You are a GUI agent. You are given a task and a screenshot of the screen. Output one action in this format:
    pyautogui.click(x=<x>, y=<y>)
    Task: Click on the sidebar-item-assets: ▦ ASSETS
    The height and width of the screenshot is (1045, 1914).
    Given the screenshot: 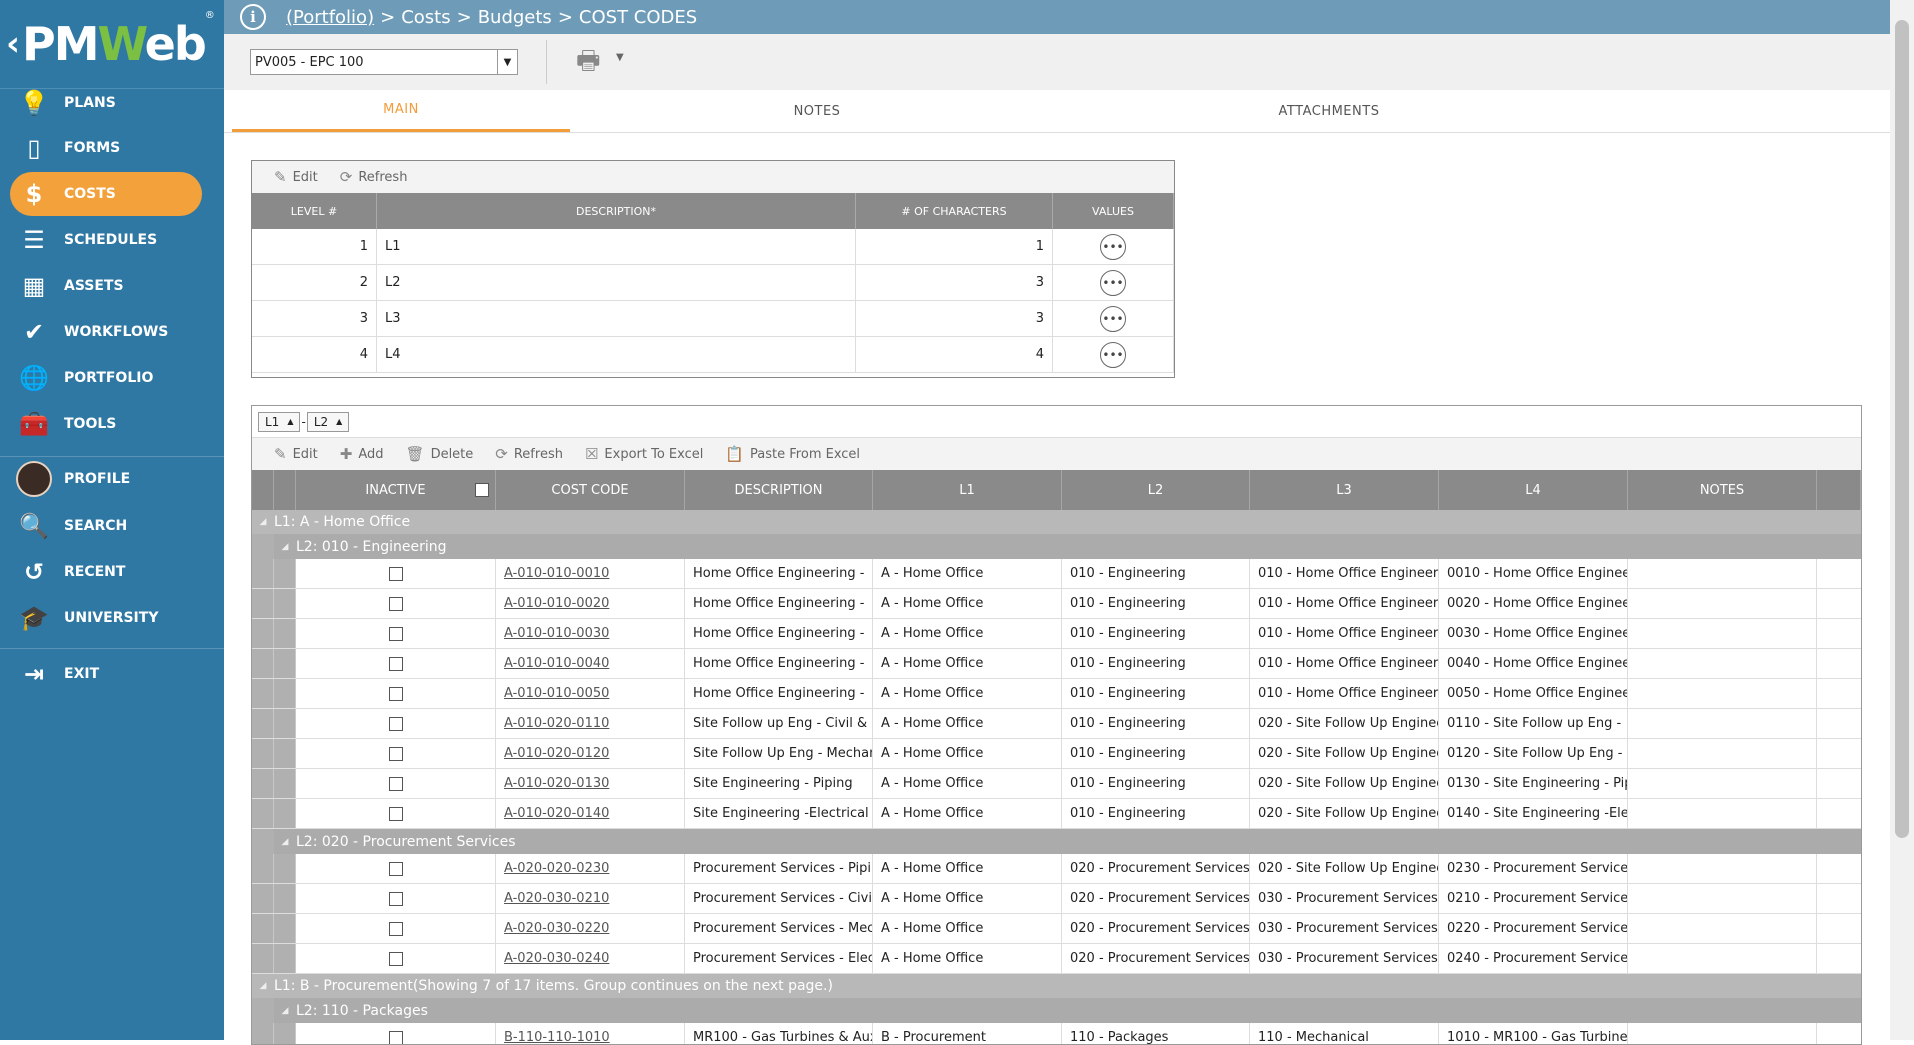 What is the action you would take?
    pyautogui.click(x=106, y=286)
    